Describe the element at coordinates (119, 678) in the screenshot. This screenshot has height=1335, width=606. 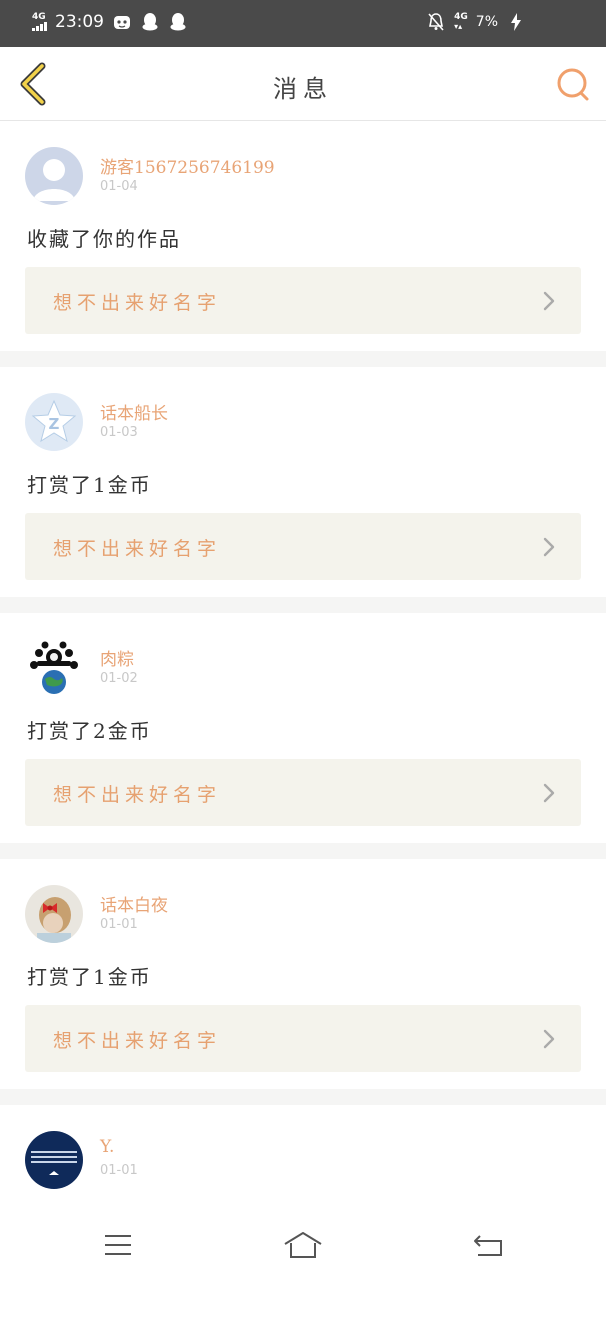
I see `message-date: 01-02` at that location.